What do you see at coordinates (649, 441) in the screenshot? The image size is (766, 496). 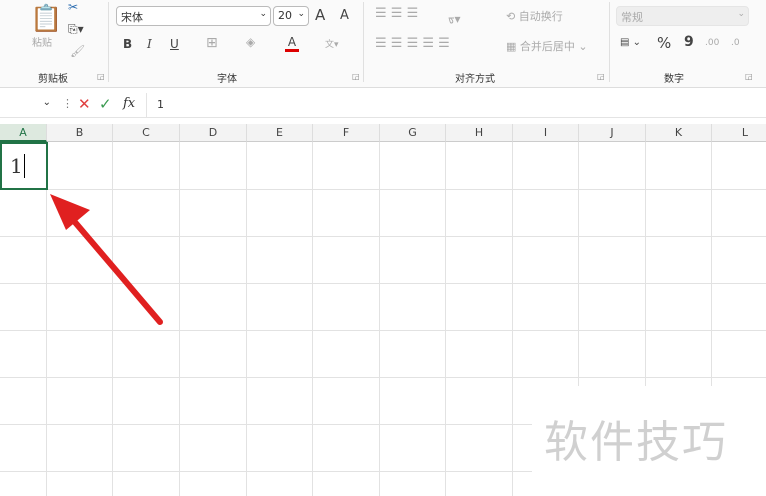 I see `watermark: 软件技巧` at bounding box center [649, 441].